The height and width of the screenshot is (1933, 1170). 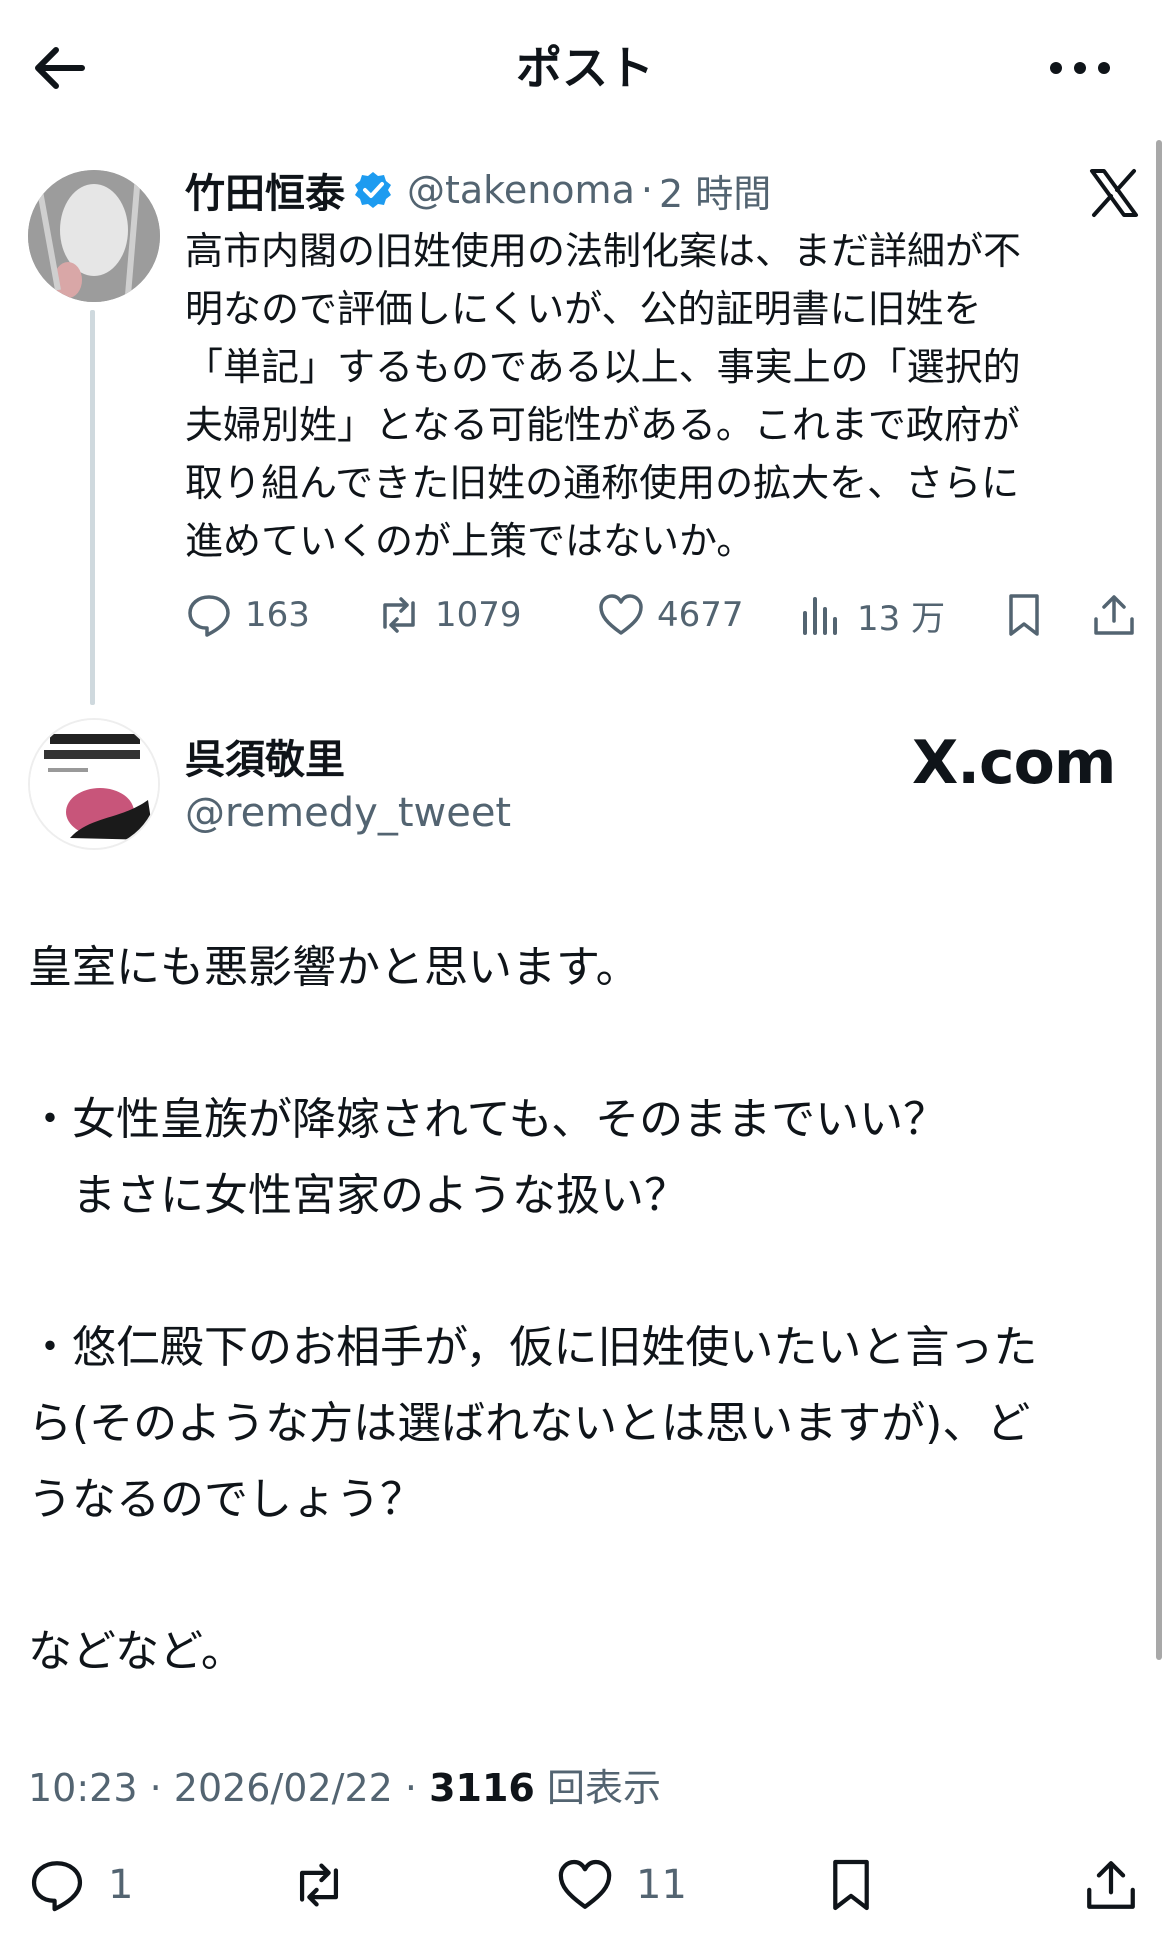 I want to click on quoted-timestamp: 2 時間, so click(x=715, y=193).